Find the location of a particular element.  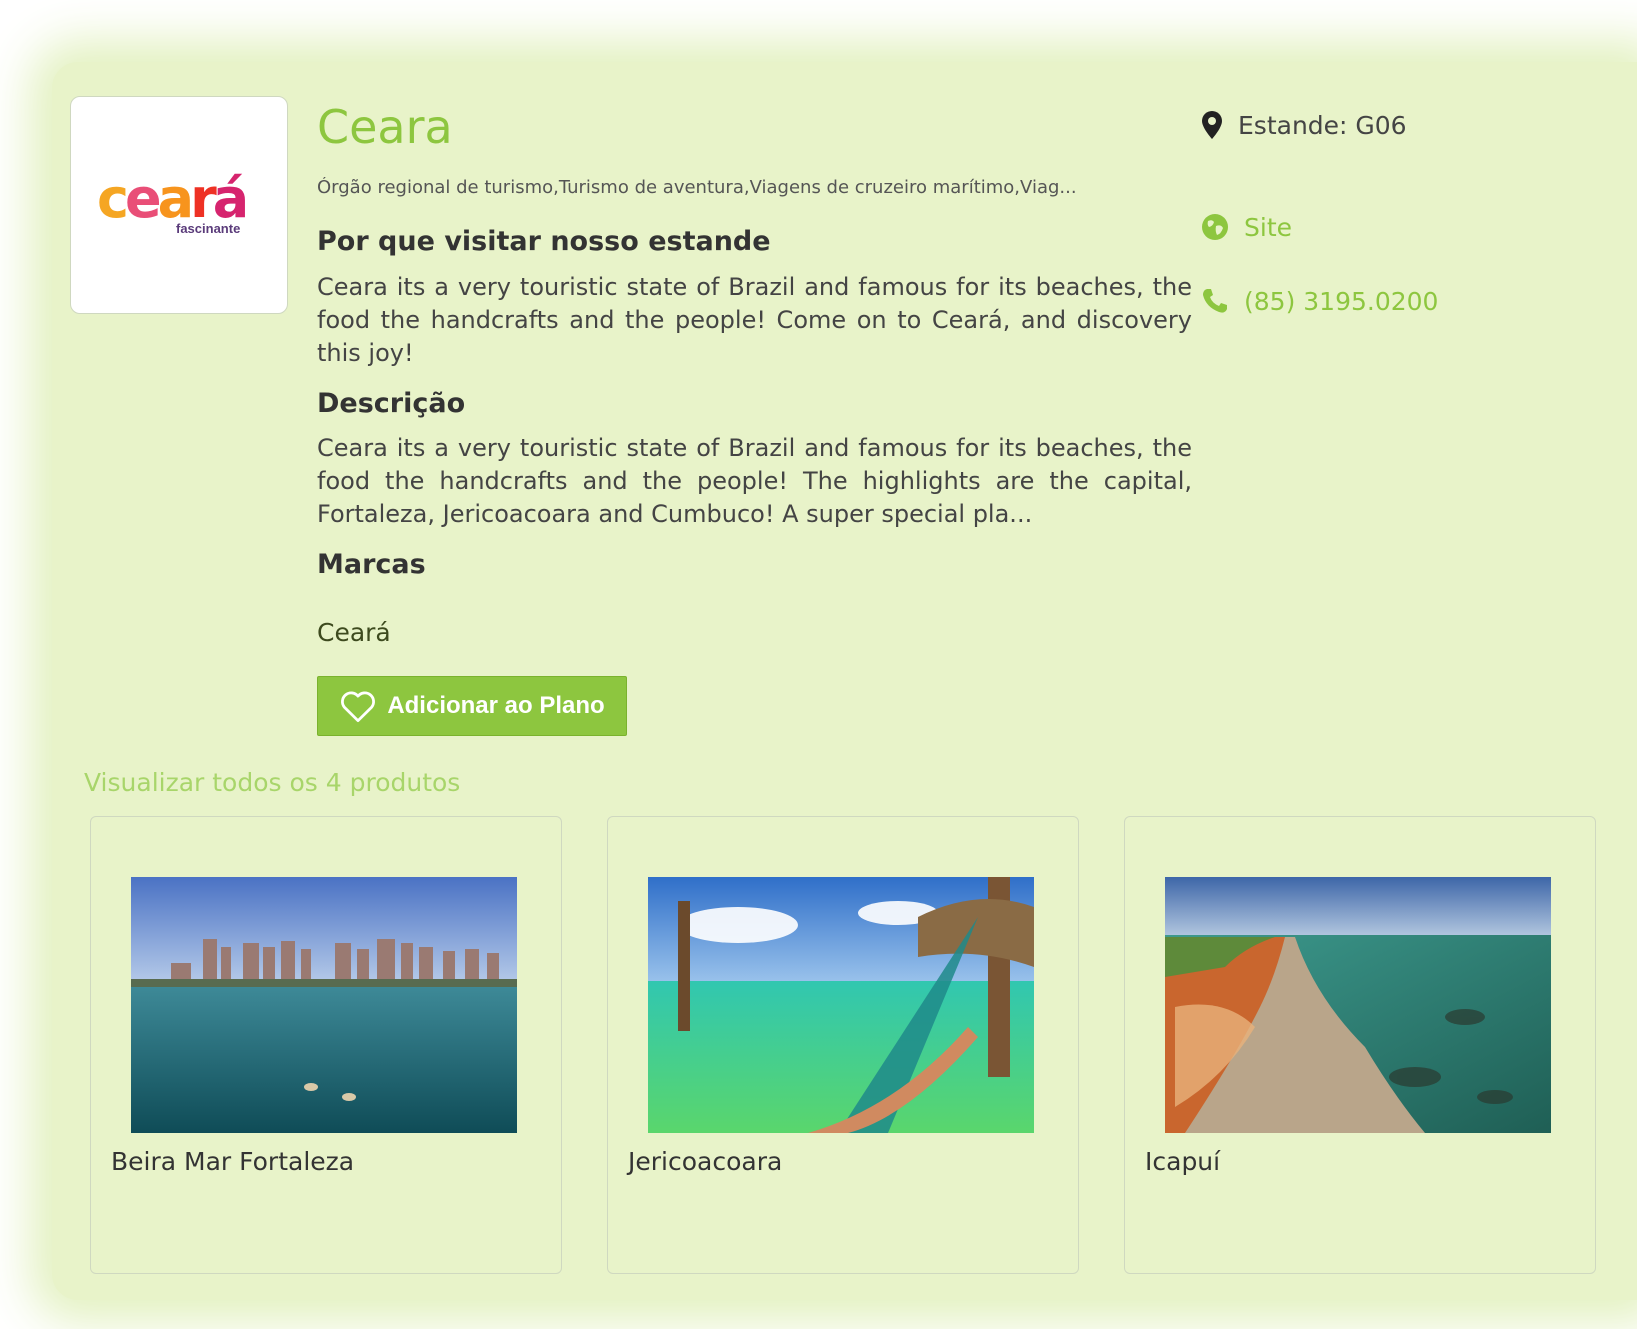

phone-link: (85) 3195.0200 is located at coordinates (1319, 301).